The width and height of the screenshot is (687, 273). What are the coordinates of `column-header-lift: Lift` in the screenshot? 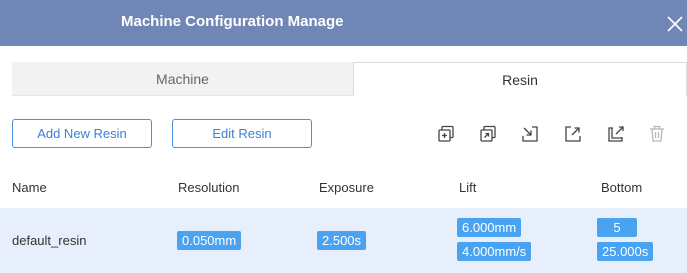 It's located at (467, 187).